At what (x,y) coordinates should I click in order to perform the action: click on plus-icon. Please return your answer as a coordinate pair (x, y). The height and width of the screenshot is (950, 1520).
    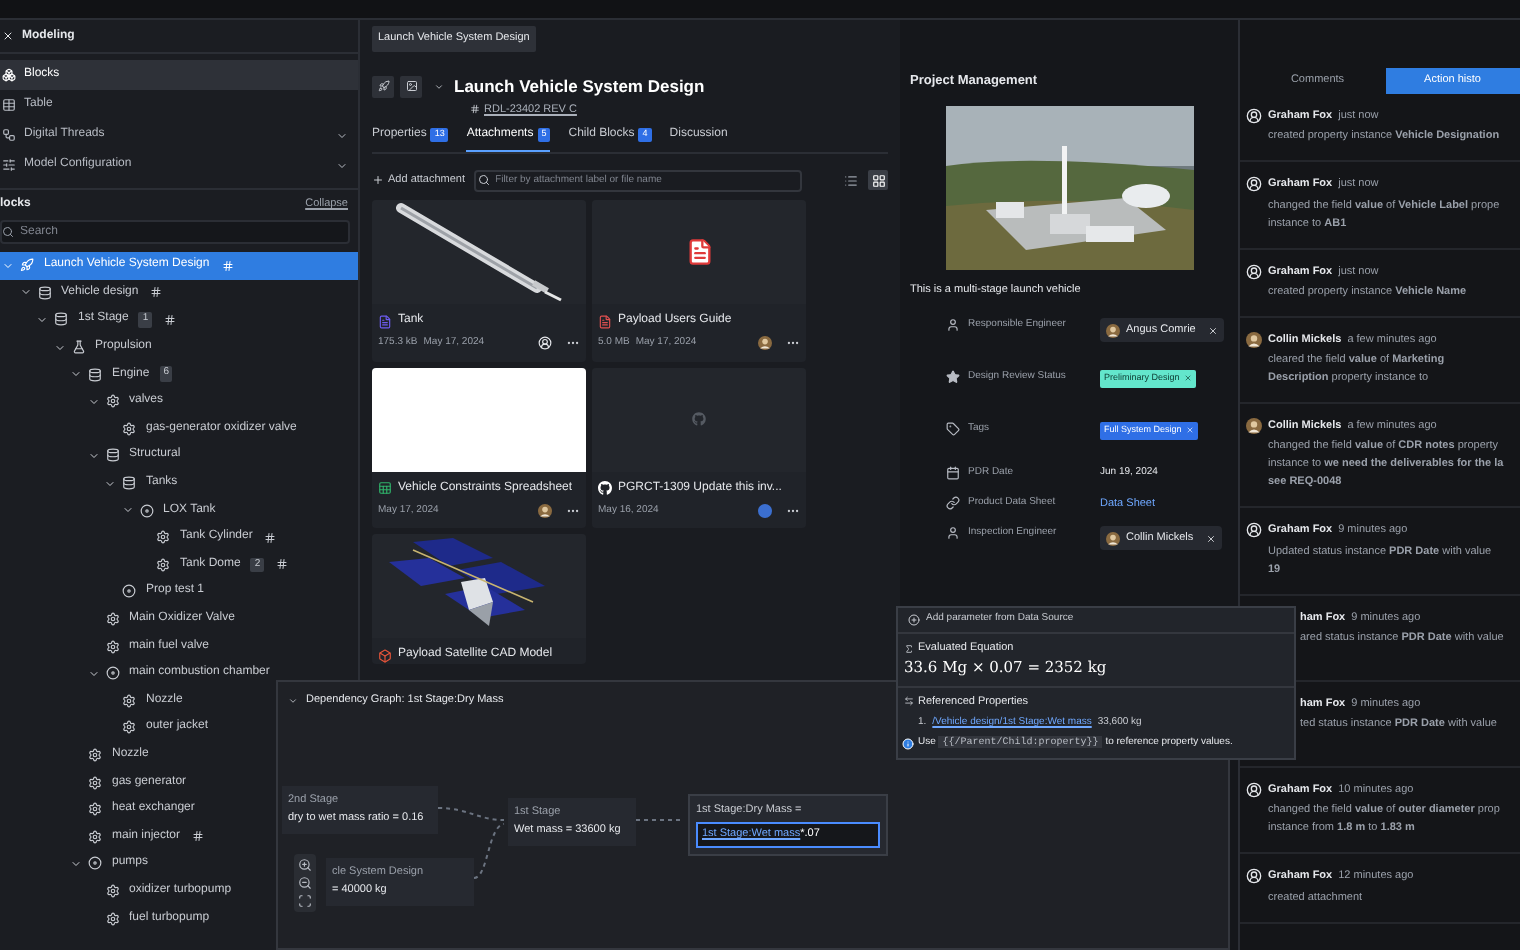
    Looking at the image, I should click on (378, 180).